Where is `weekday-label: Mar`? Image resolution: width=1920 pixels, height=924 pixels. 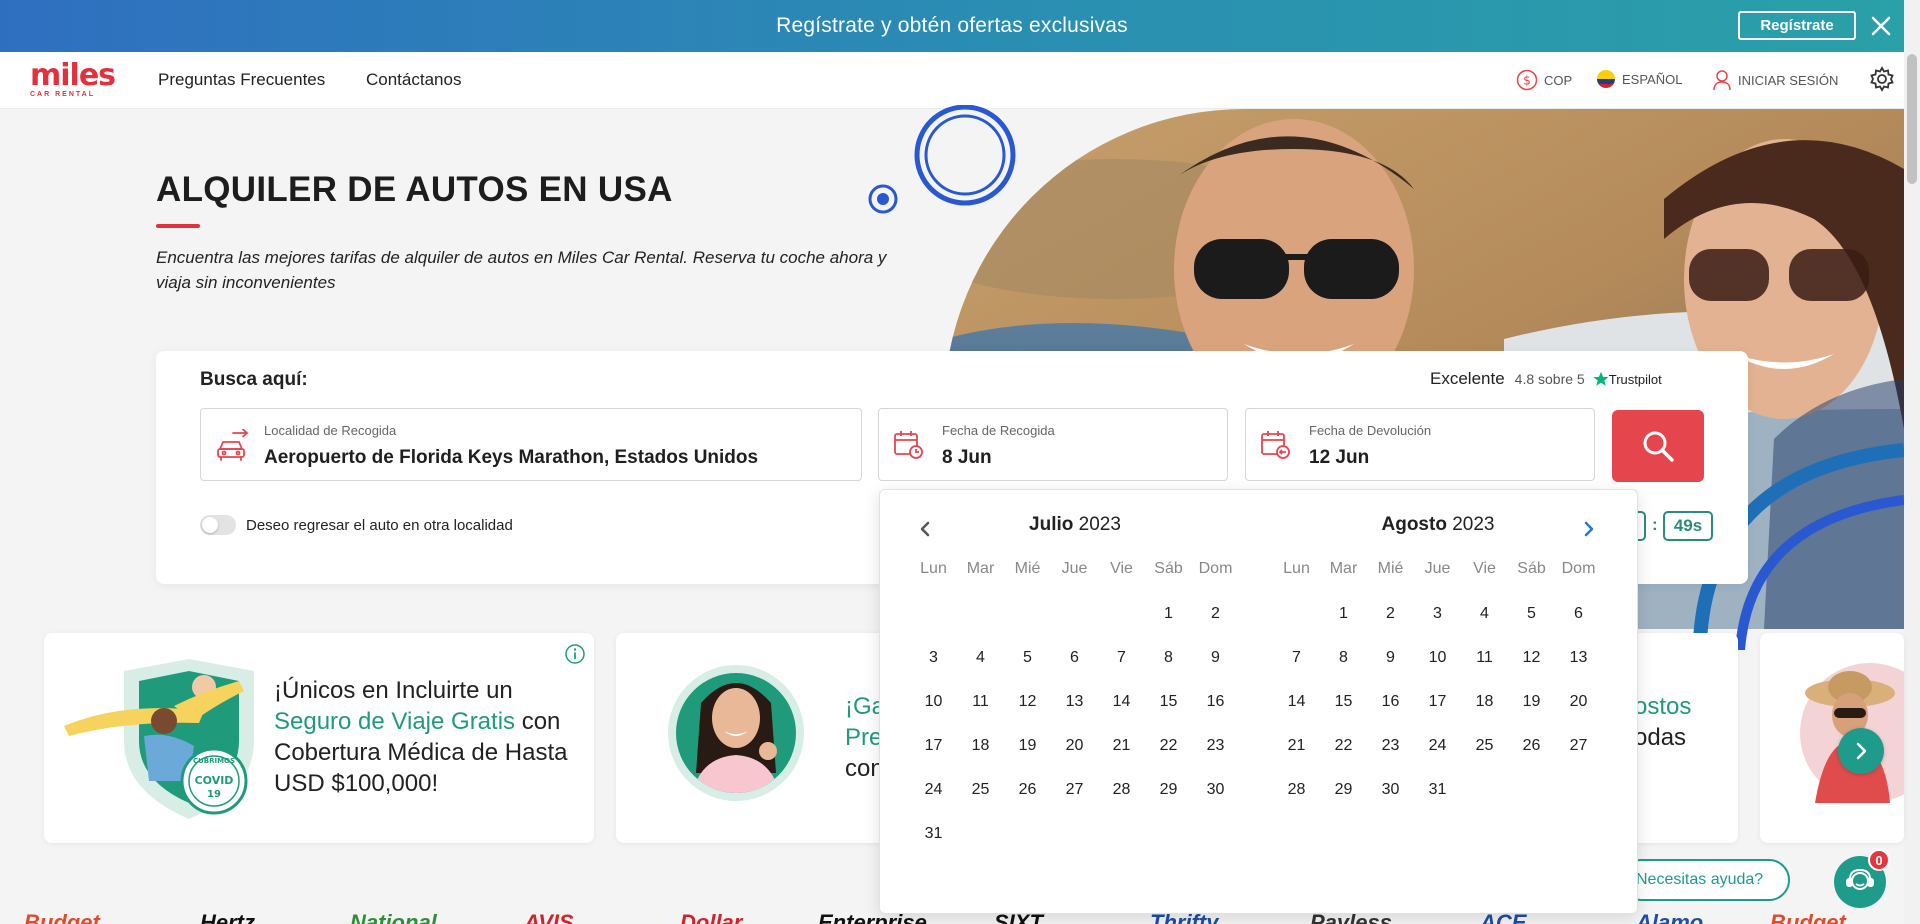 weekday-label: Mar is located at coordinates (980, 568).